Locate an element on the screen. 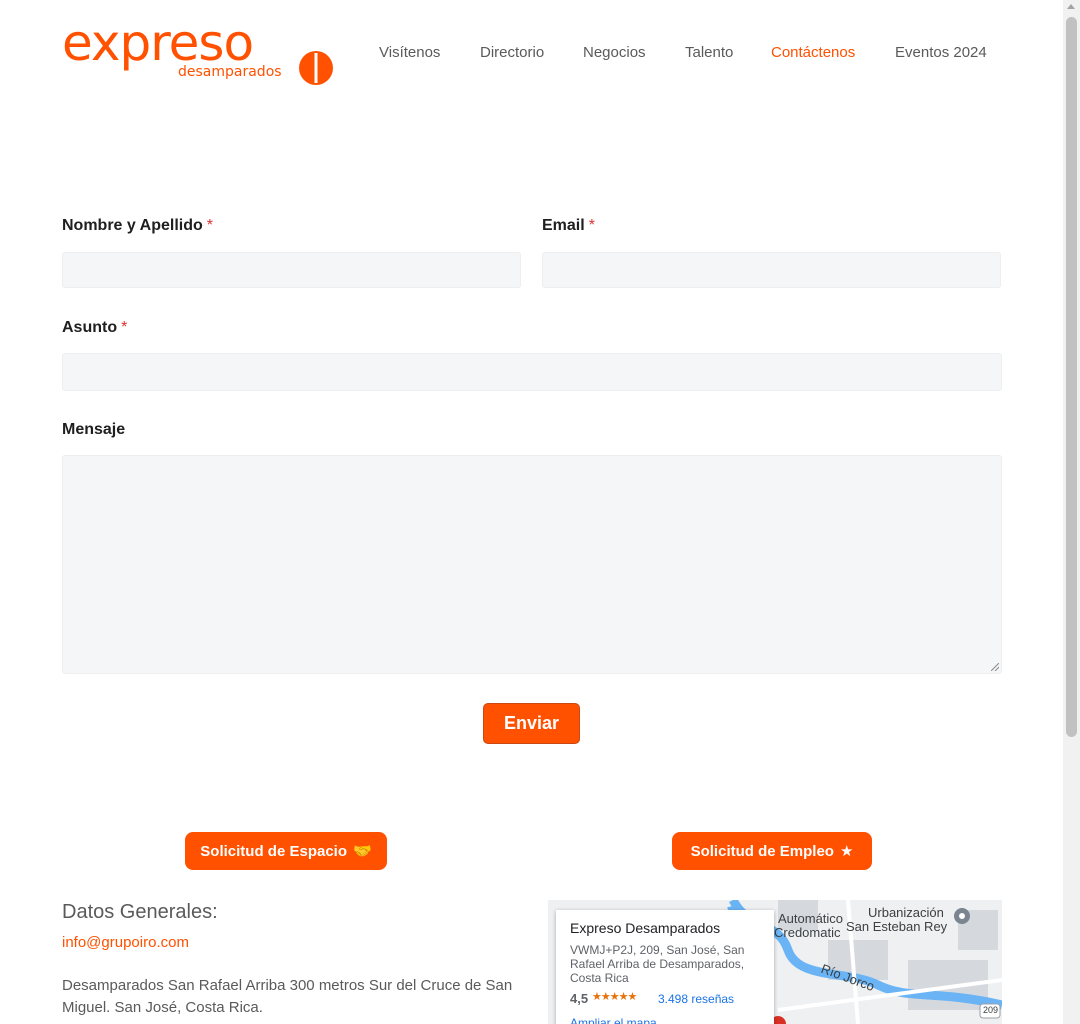 Image resolution: width=1080 pixels, height=1024 pixels. submit-button: Enviar is located at coordinates (531, 723).